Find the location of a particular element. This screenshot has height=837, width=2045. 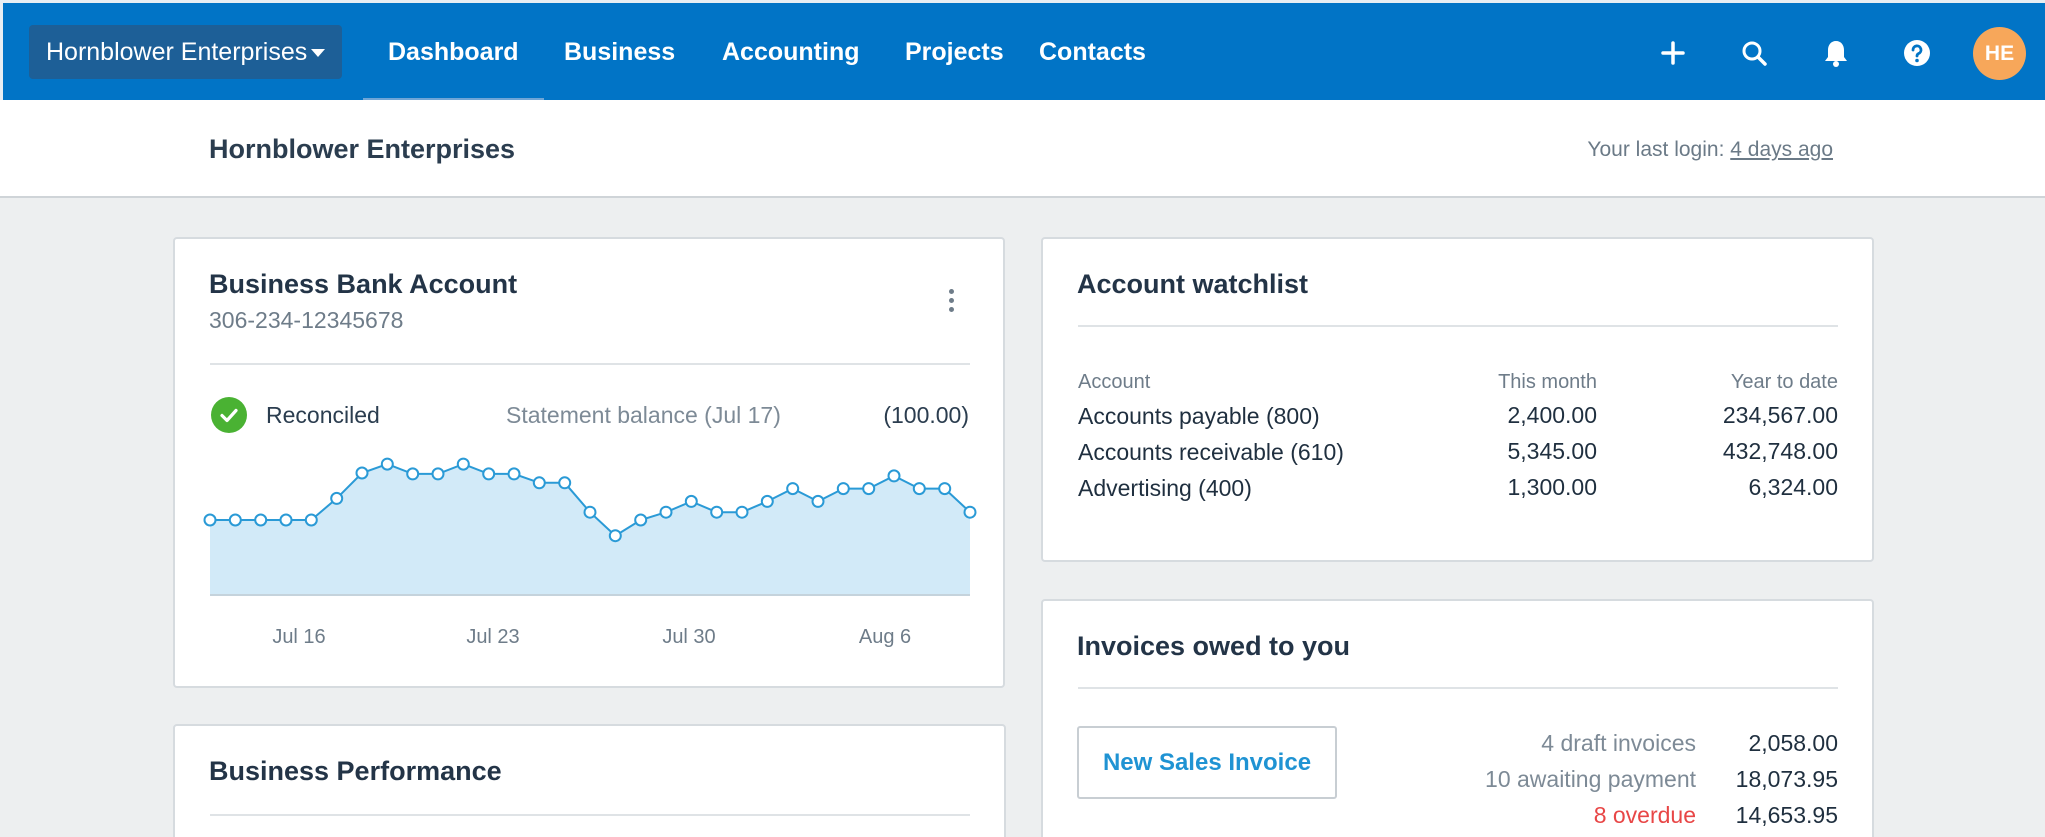

watchlist-month-value: 1,300.00 is located at coordinates (1552, 487).